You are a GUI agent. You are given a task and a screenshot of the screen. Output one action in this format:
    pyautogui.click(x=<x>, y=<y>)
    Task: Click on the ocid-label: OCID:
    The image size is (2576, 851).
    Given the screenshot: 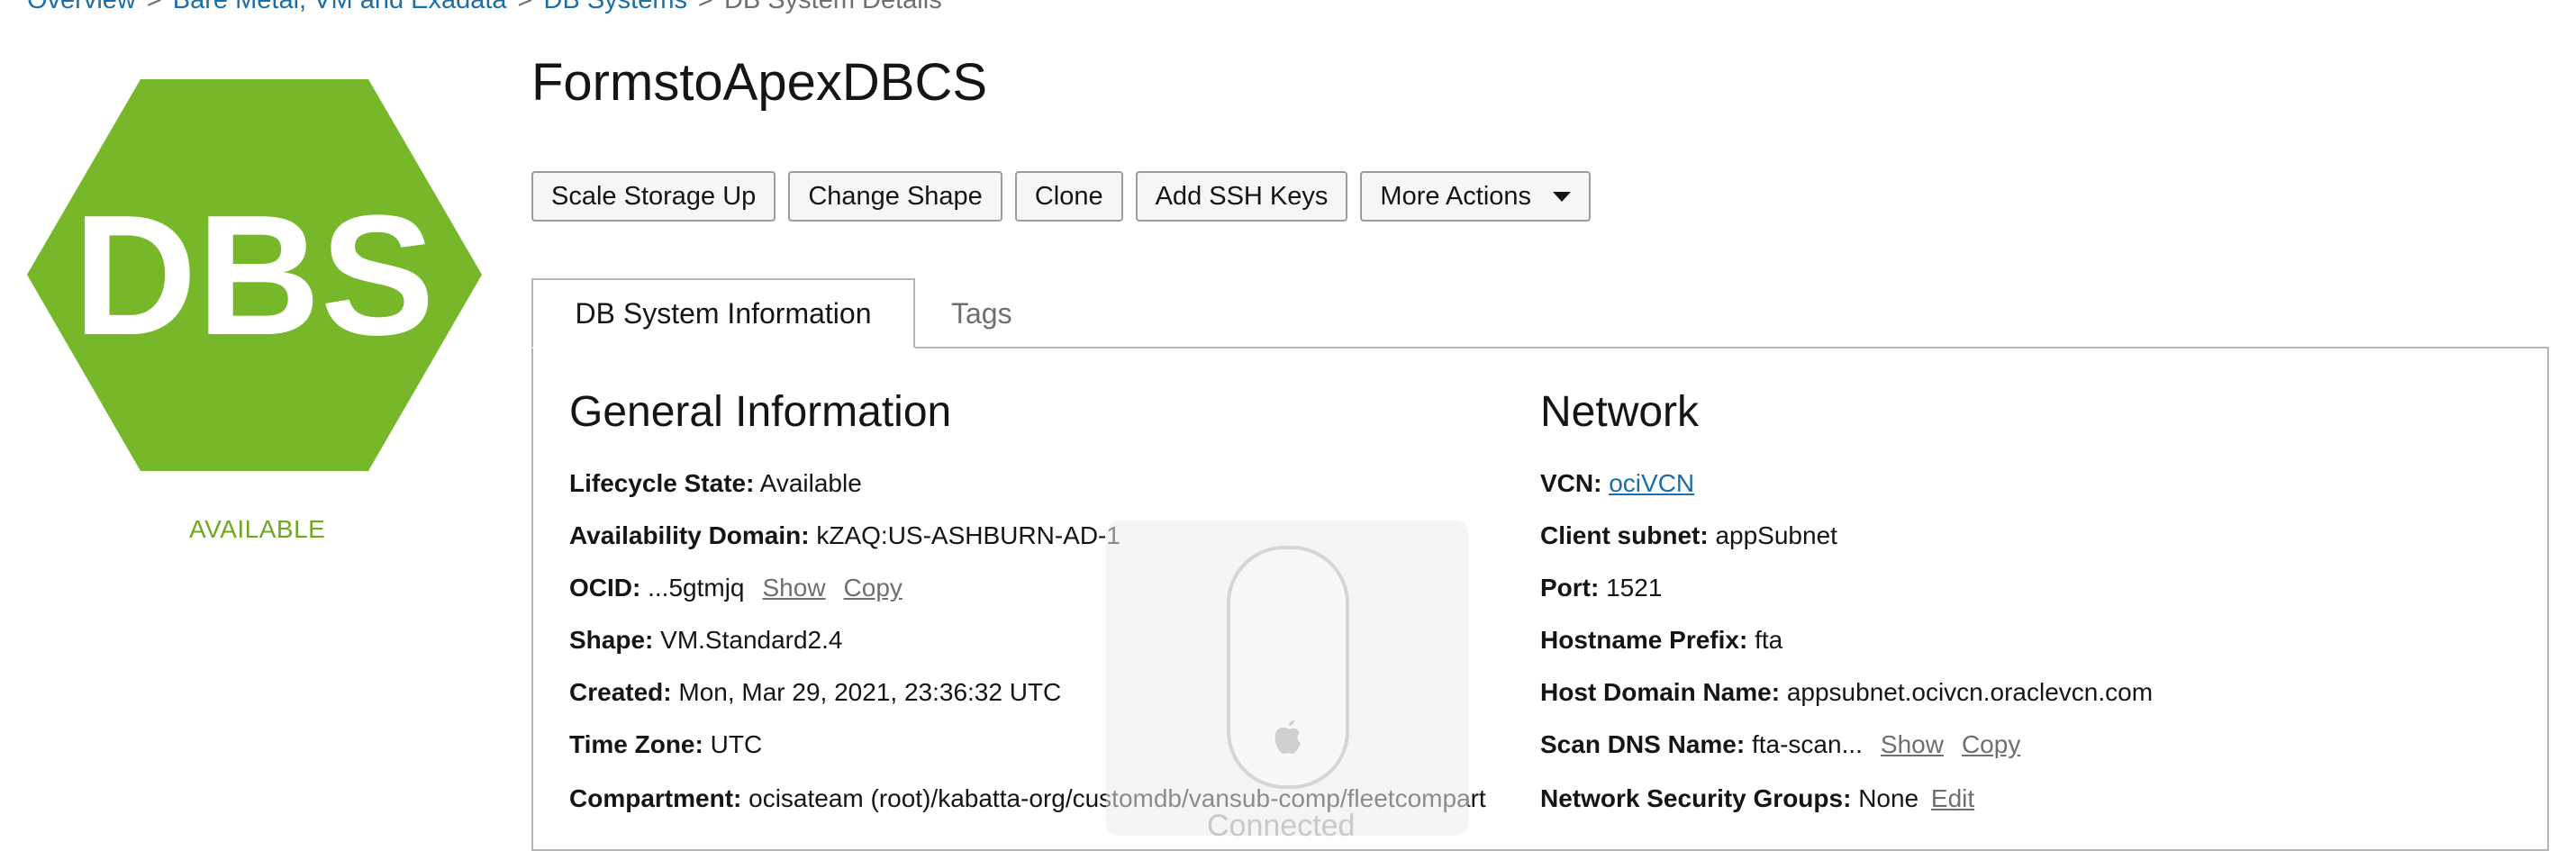 What is the action you would take?
    pyautogui.click(x=605, y=588)
    